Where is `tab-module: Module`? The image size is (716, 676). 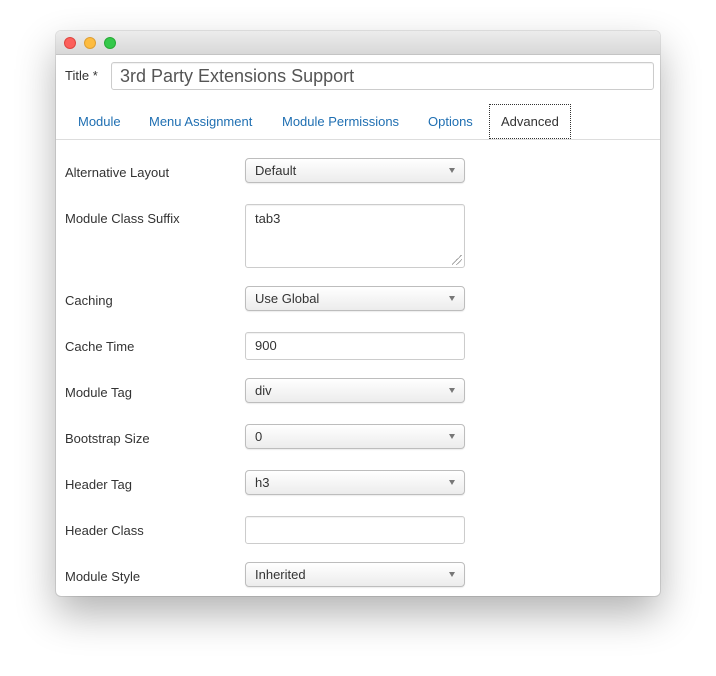
tab-module: Module is located at coordinates (99, 121).